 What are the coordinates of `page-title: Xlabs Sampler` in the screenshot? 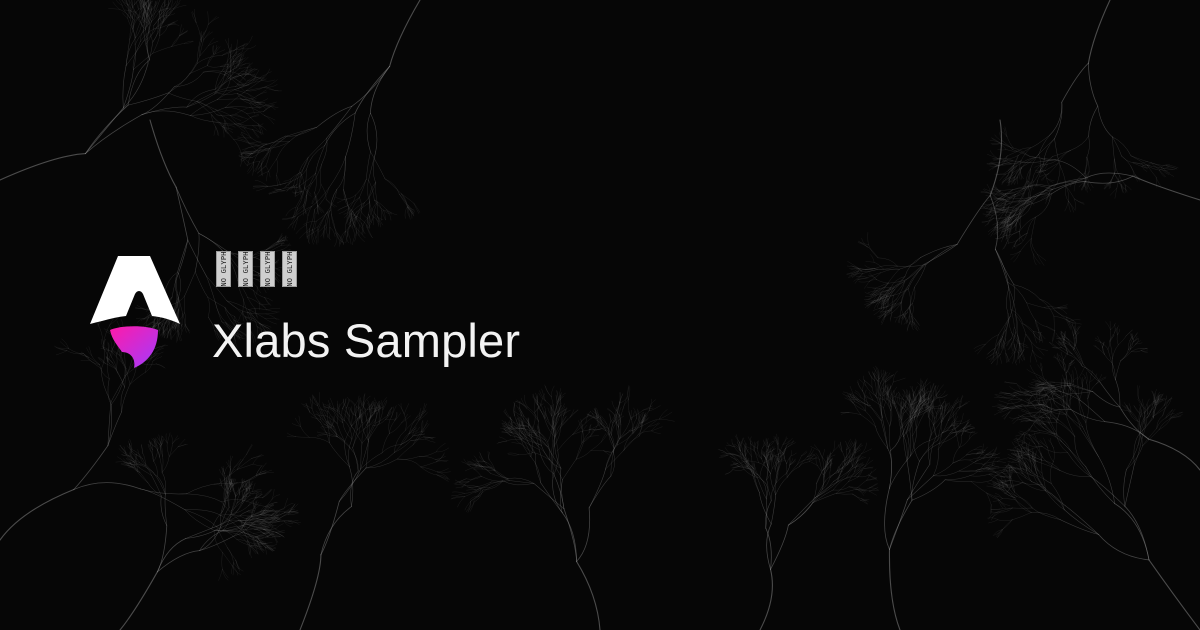 It's located at (366, 340).